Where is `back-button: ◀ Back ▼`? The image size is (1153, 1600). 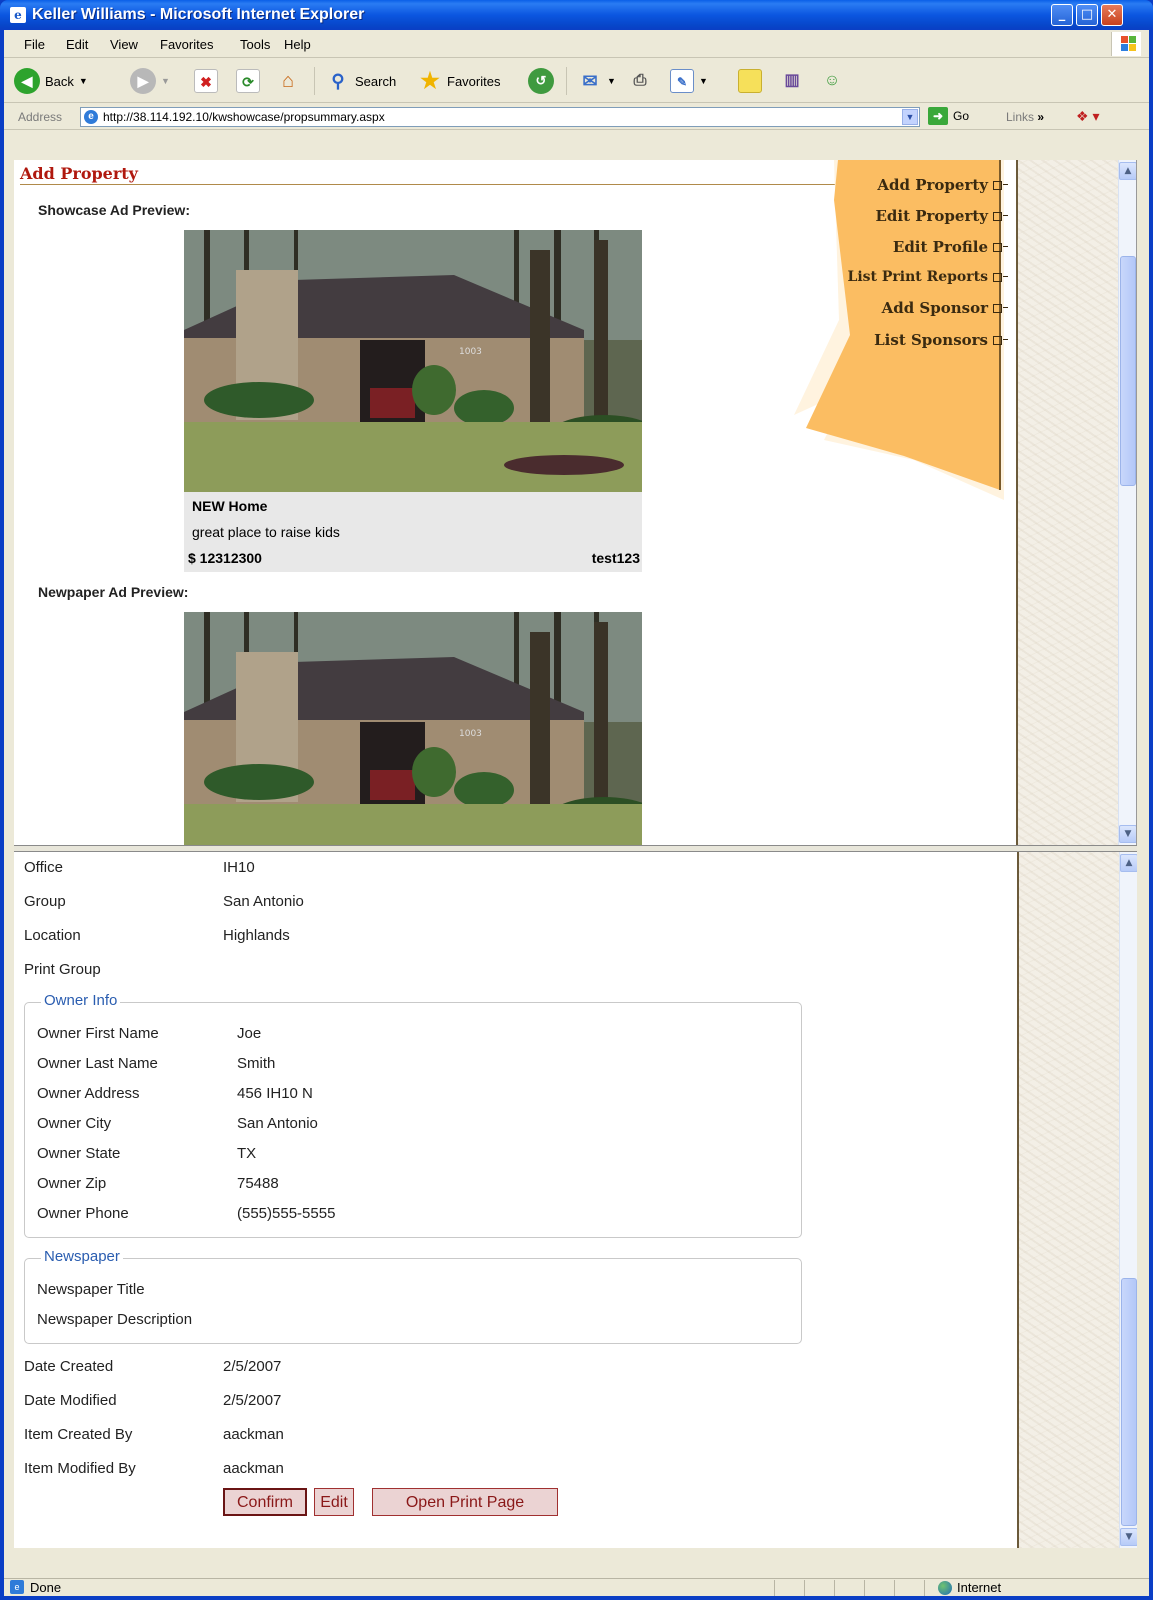
back-button: ◀ Back ▼ is located at coordinates (51, 81).